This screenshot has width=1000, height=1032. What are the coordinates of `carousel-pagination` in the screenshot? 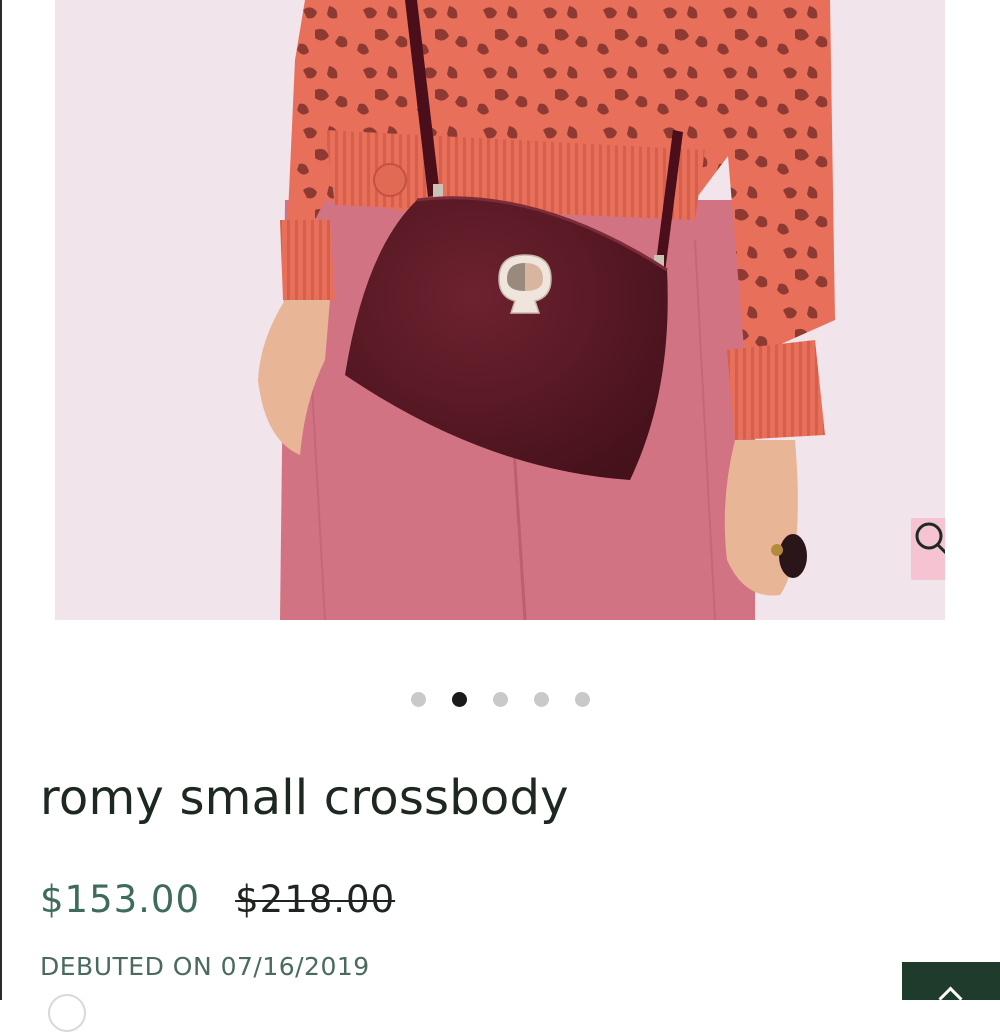 It's located at (500, 700).